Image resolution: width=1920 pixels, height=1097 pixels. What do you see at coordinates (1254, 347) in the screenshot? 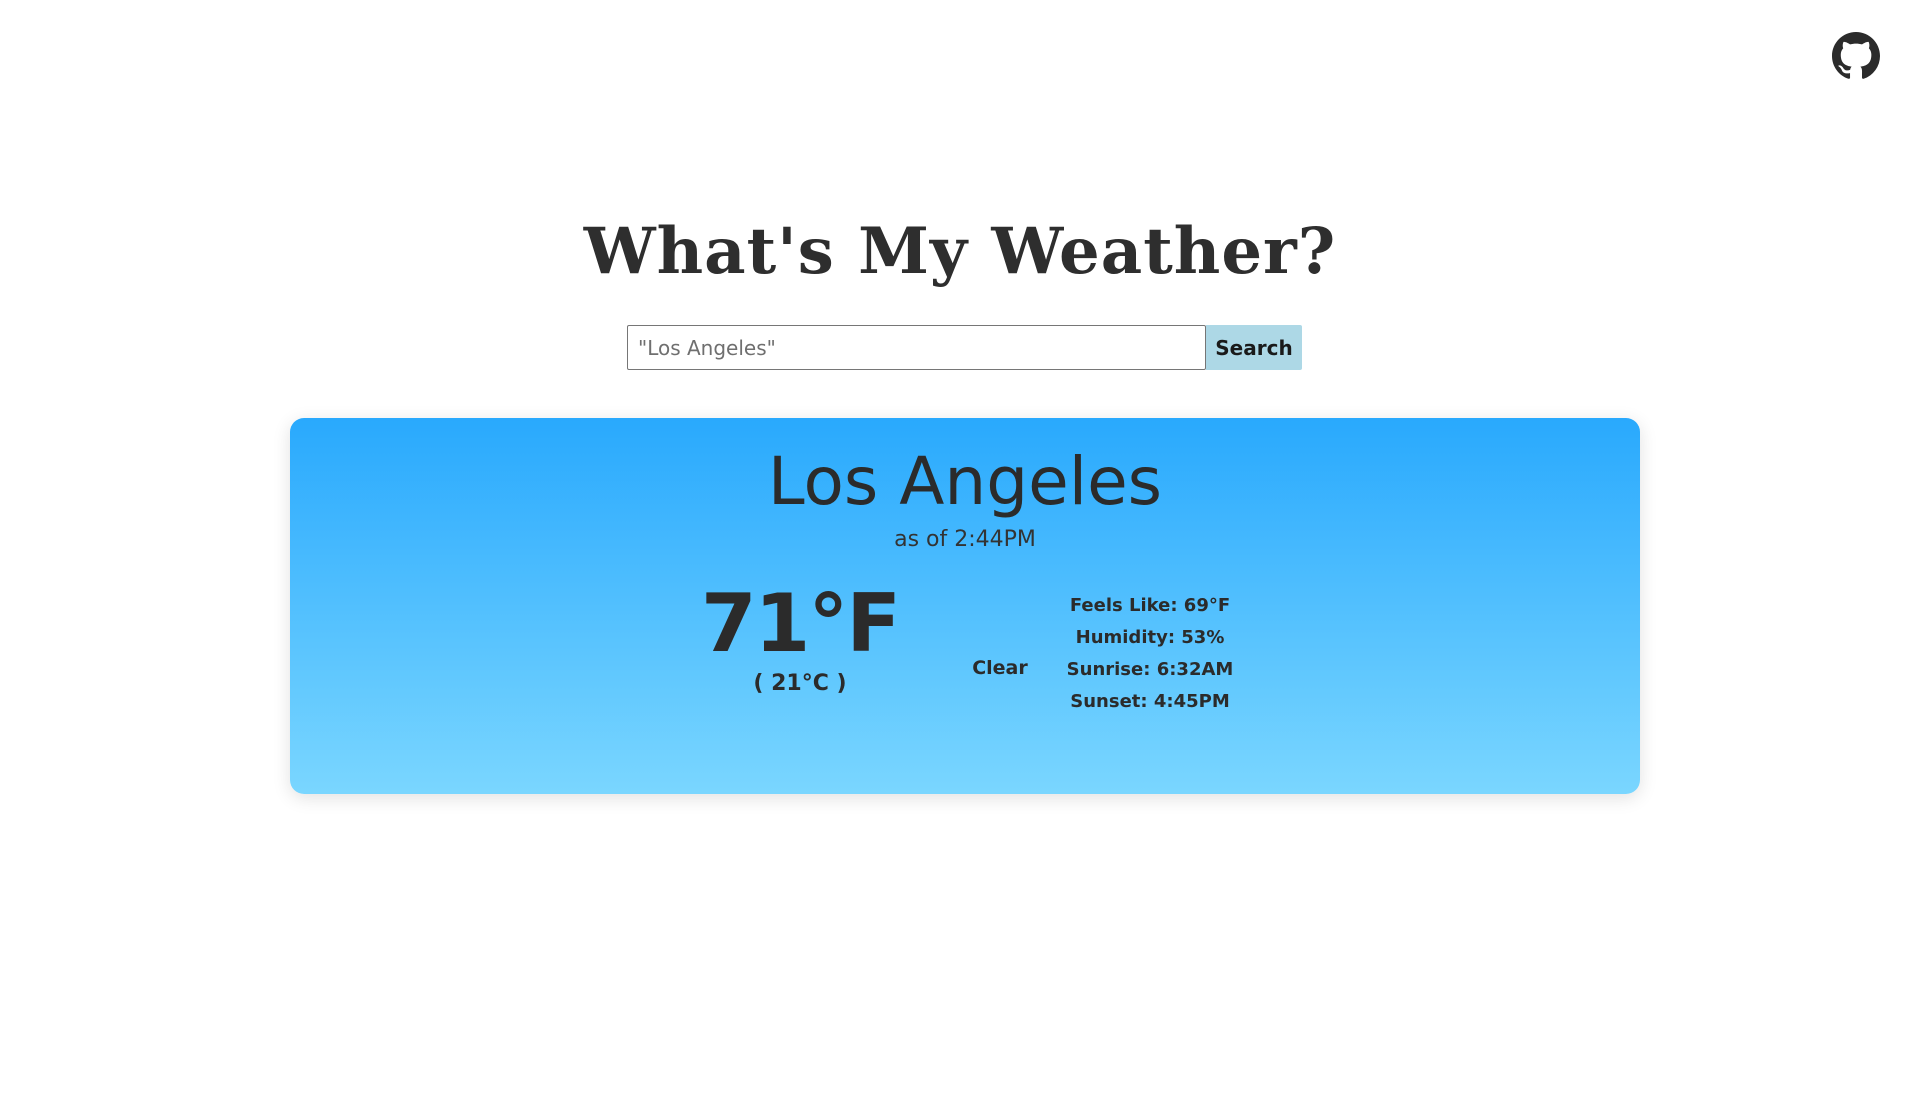
I see `search-button: Search` at bounding box center [1254, 347].